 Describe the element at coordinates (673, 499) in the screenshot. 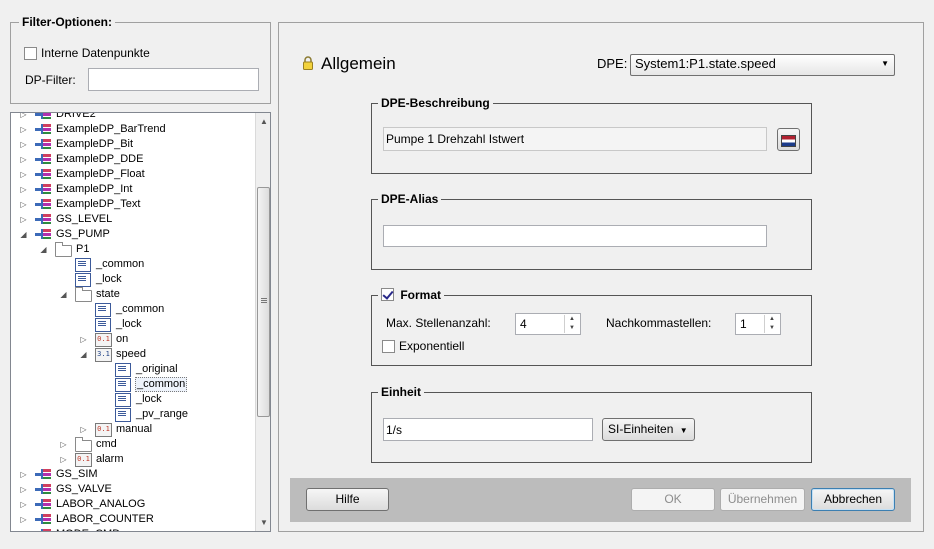

I see `ok-button: OK` at that location.